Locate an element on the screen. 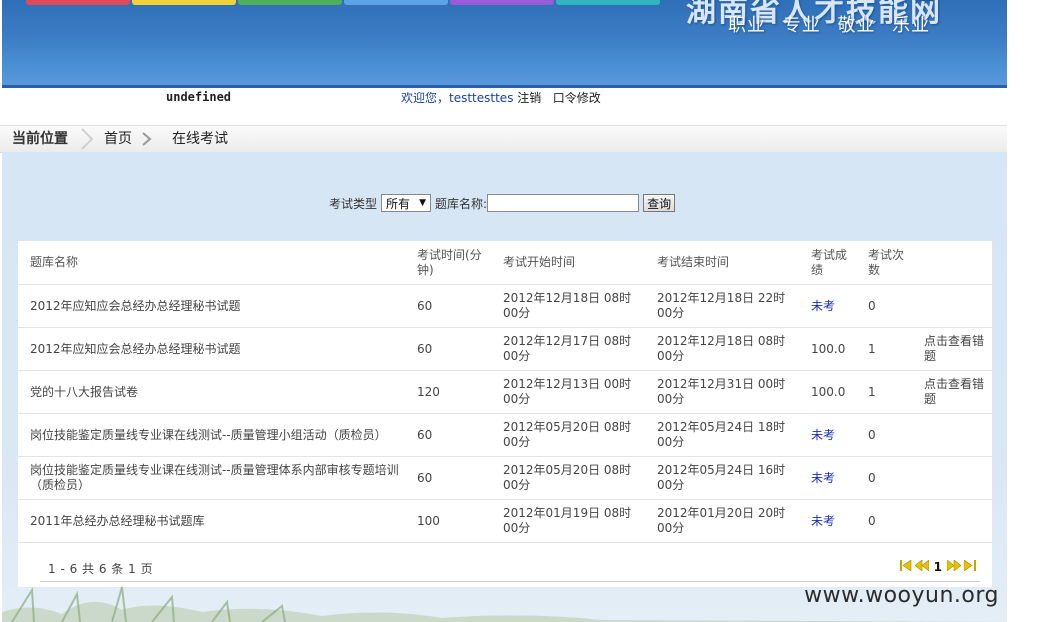 The image size is (1039, 622). search-button: 查询 is located at coordinates (659, 203).